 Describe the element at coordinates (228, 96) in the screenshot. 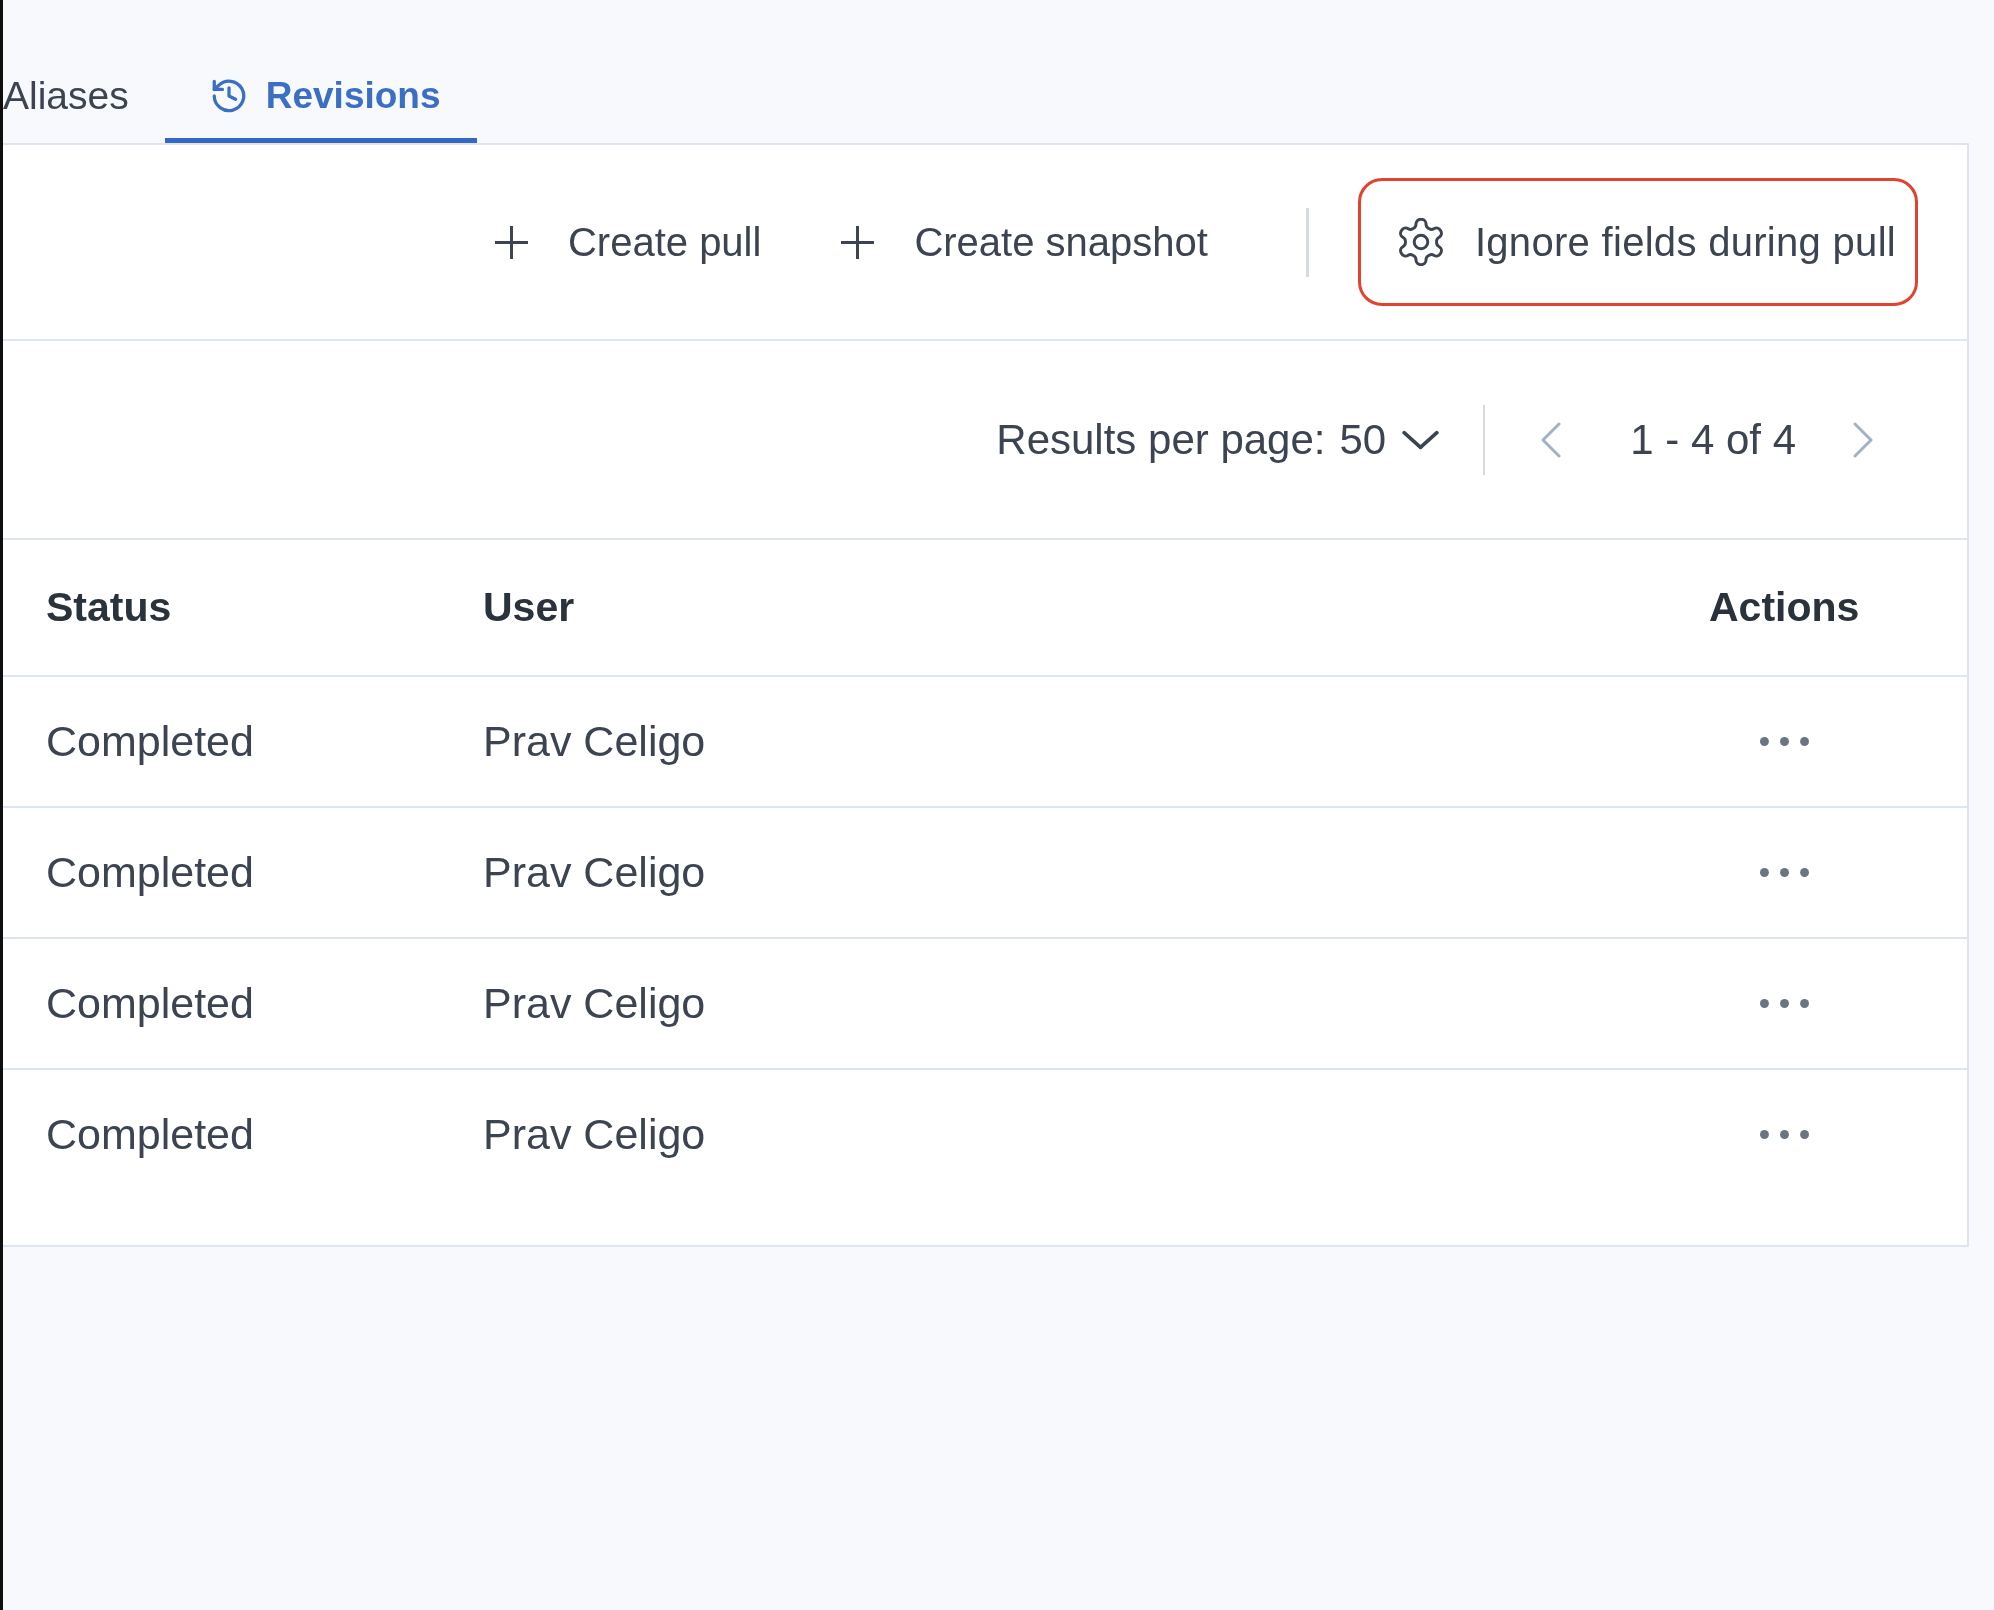

I see `history-icon` at that location.